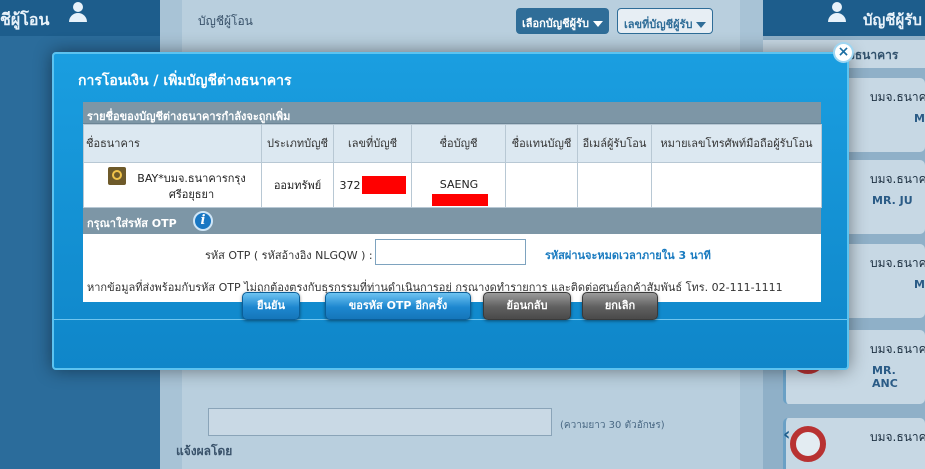 The height and width of the screenshot is (469, 925). I want to click on krungsri-logo-icon, so click(116, 176).